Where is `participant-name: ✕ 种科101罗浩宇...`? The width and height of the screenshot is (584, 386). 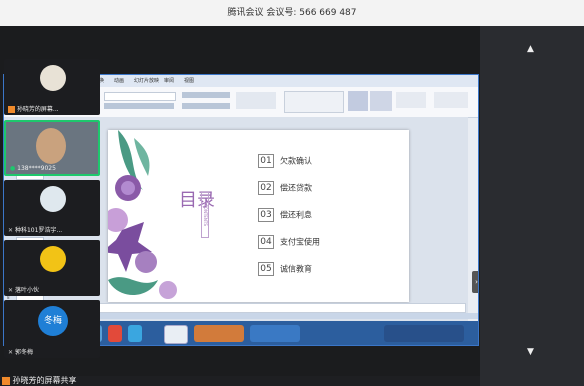 participant-name: ✕ 种科101罗浩宇... is located at coordinates (35, 229).